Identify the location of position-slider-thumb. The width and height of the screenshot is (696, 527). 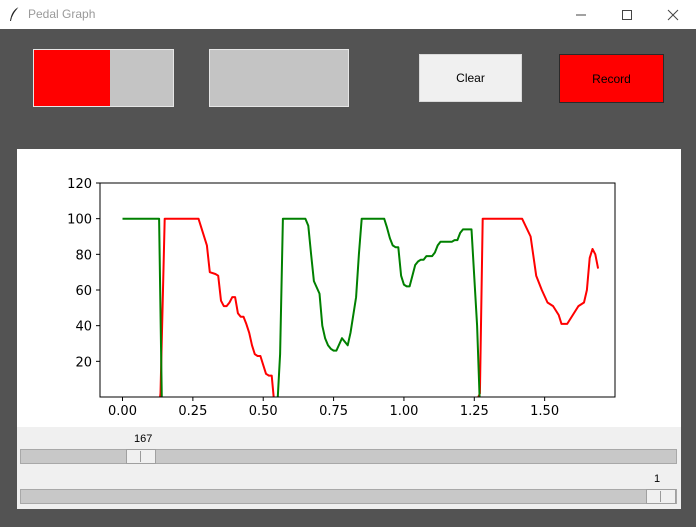
(141, 456).